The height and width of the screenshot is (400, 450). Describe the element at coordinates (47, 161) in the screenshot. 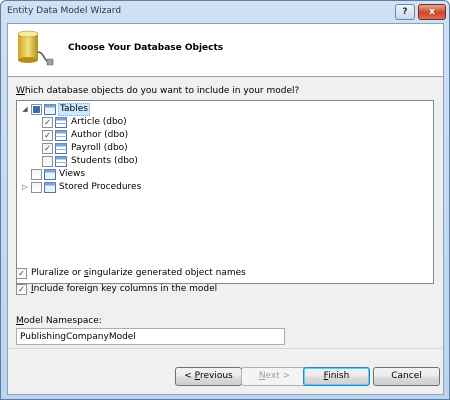

I see `table-checkbox` at that location.